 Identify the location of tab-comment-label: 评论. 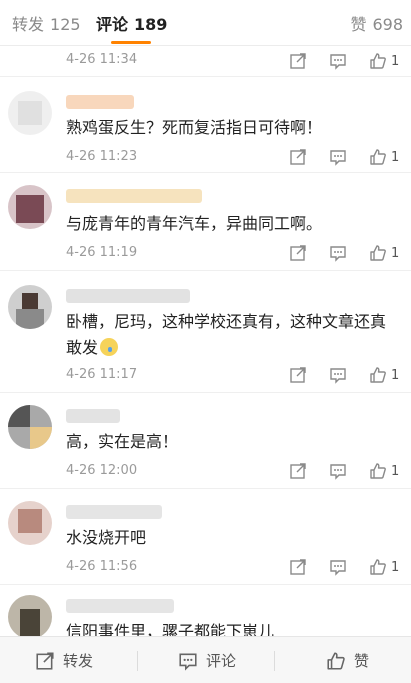
(112, 24).